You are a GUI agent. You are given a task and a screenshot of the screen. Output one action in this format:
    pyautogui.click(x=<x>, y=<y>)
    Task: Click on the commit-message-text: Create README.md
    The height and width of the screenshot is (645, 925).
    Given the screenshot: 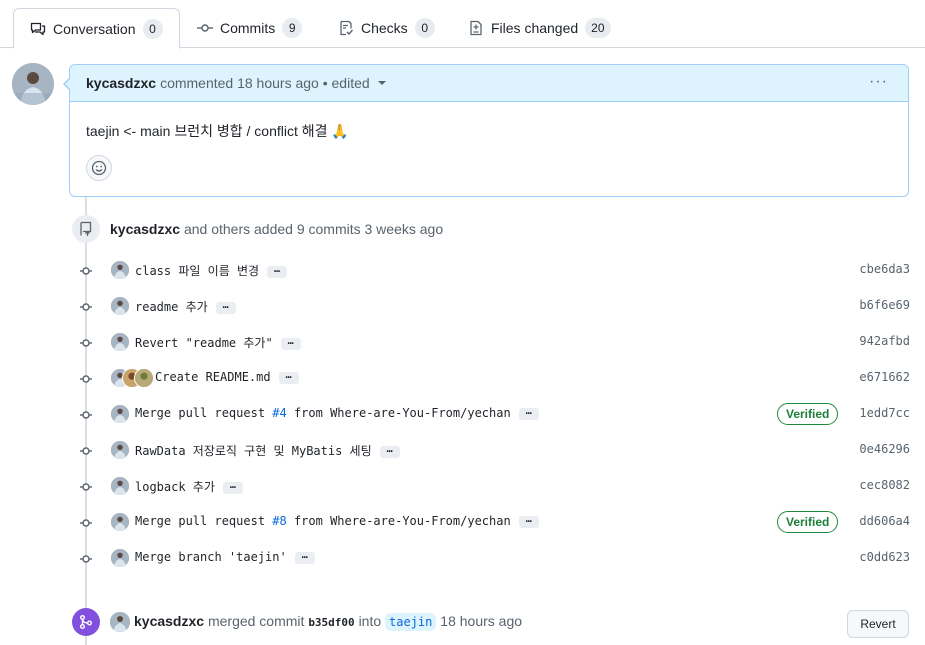 What is the action you would take?
    pyautogui.click(x=213, y=377)
    